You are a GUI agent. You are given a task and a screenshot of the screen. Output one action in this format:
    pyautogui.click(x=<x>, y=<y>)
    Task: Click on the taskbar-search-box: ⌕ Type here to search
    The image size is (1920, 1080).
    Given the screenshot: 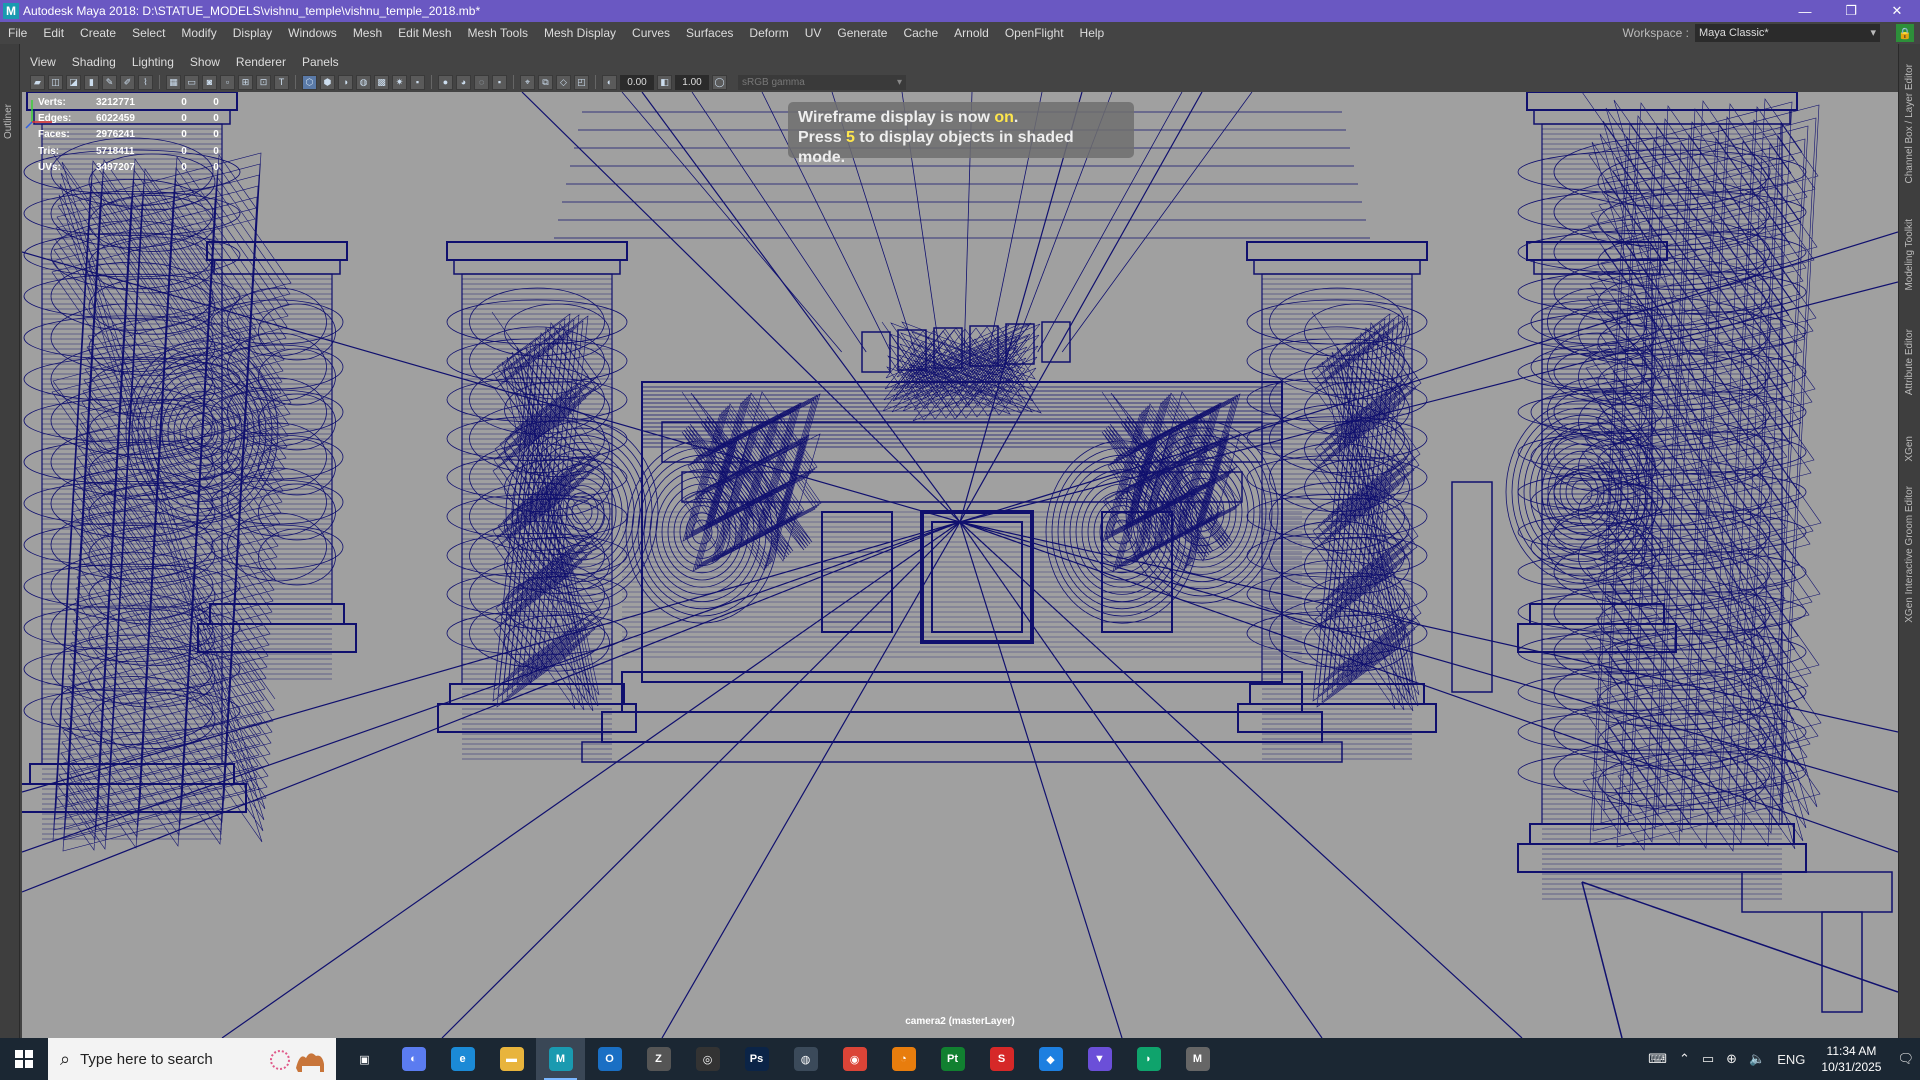 What is the action you would take?
    pyautogui.click(x=192, y=1059)
    